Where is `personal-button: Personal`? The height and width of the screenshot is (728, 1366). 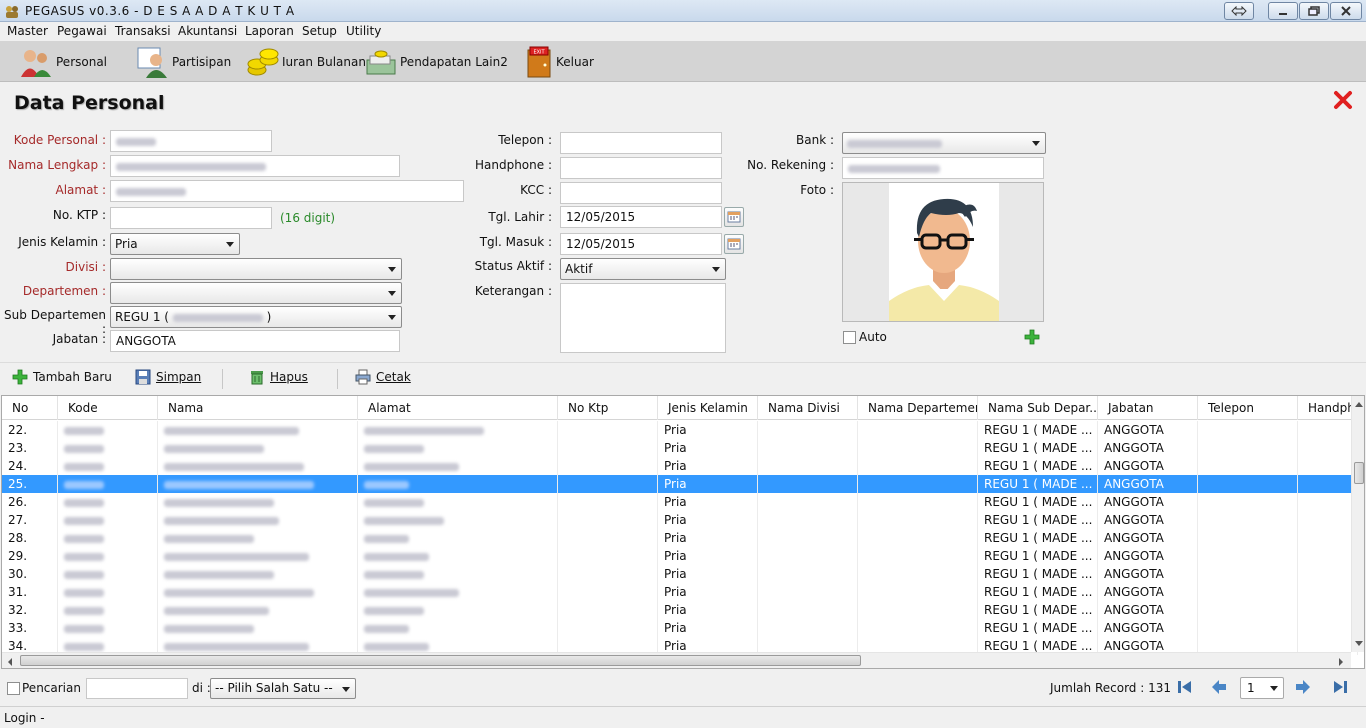
personal-button: Personal is located at coordinates (62, 61).